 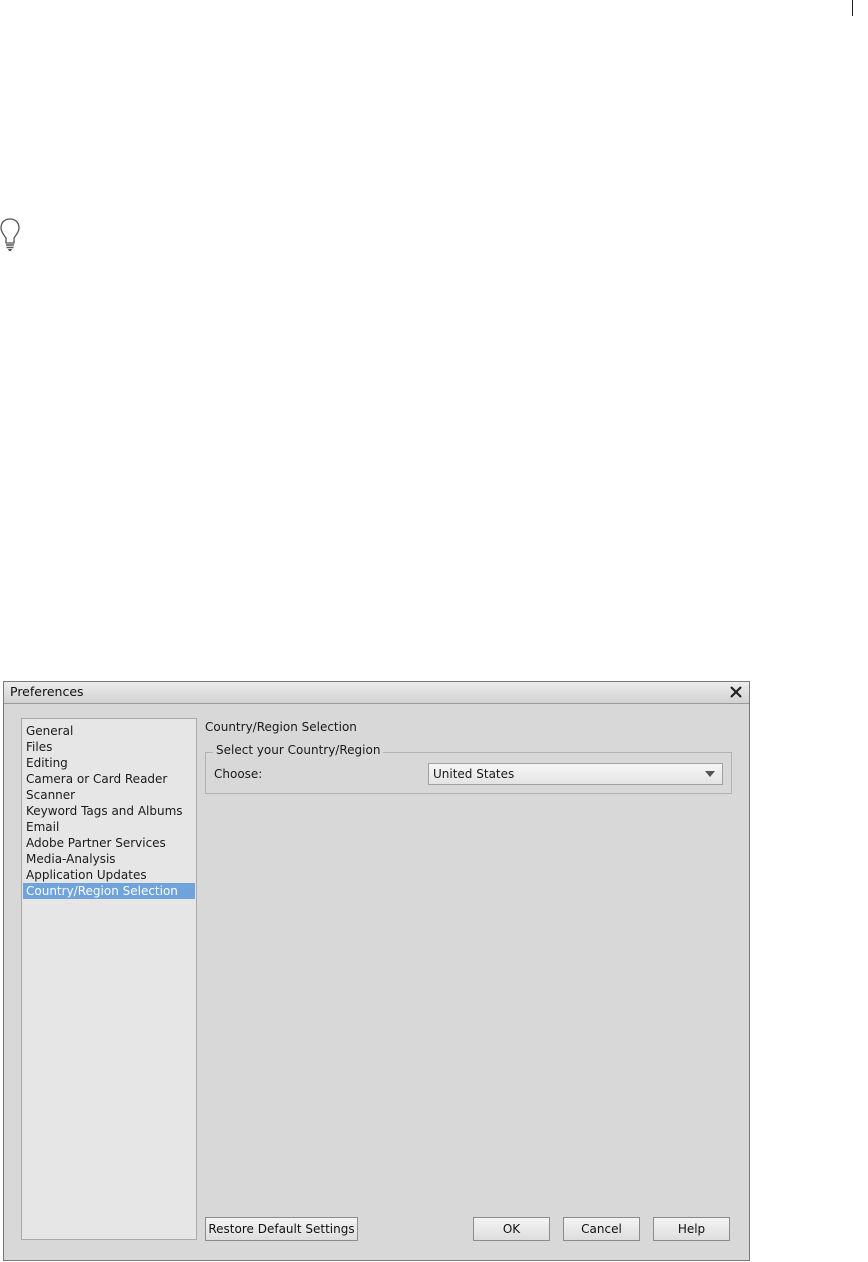 I want to click on chevron-down-icon, so click(x=710, y=774).